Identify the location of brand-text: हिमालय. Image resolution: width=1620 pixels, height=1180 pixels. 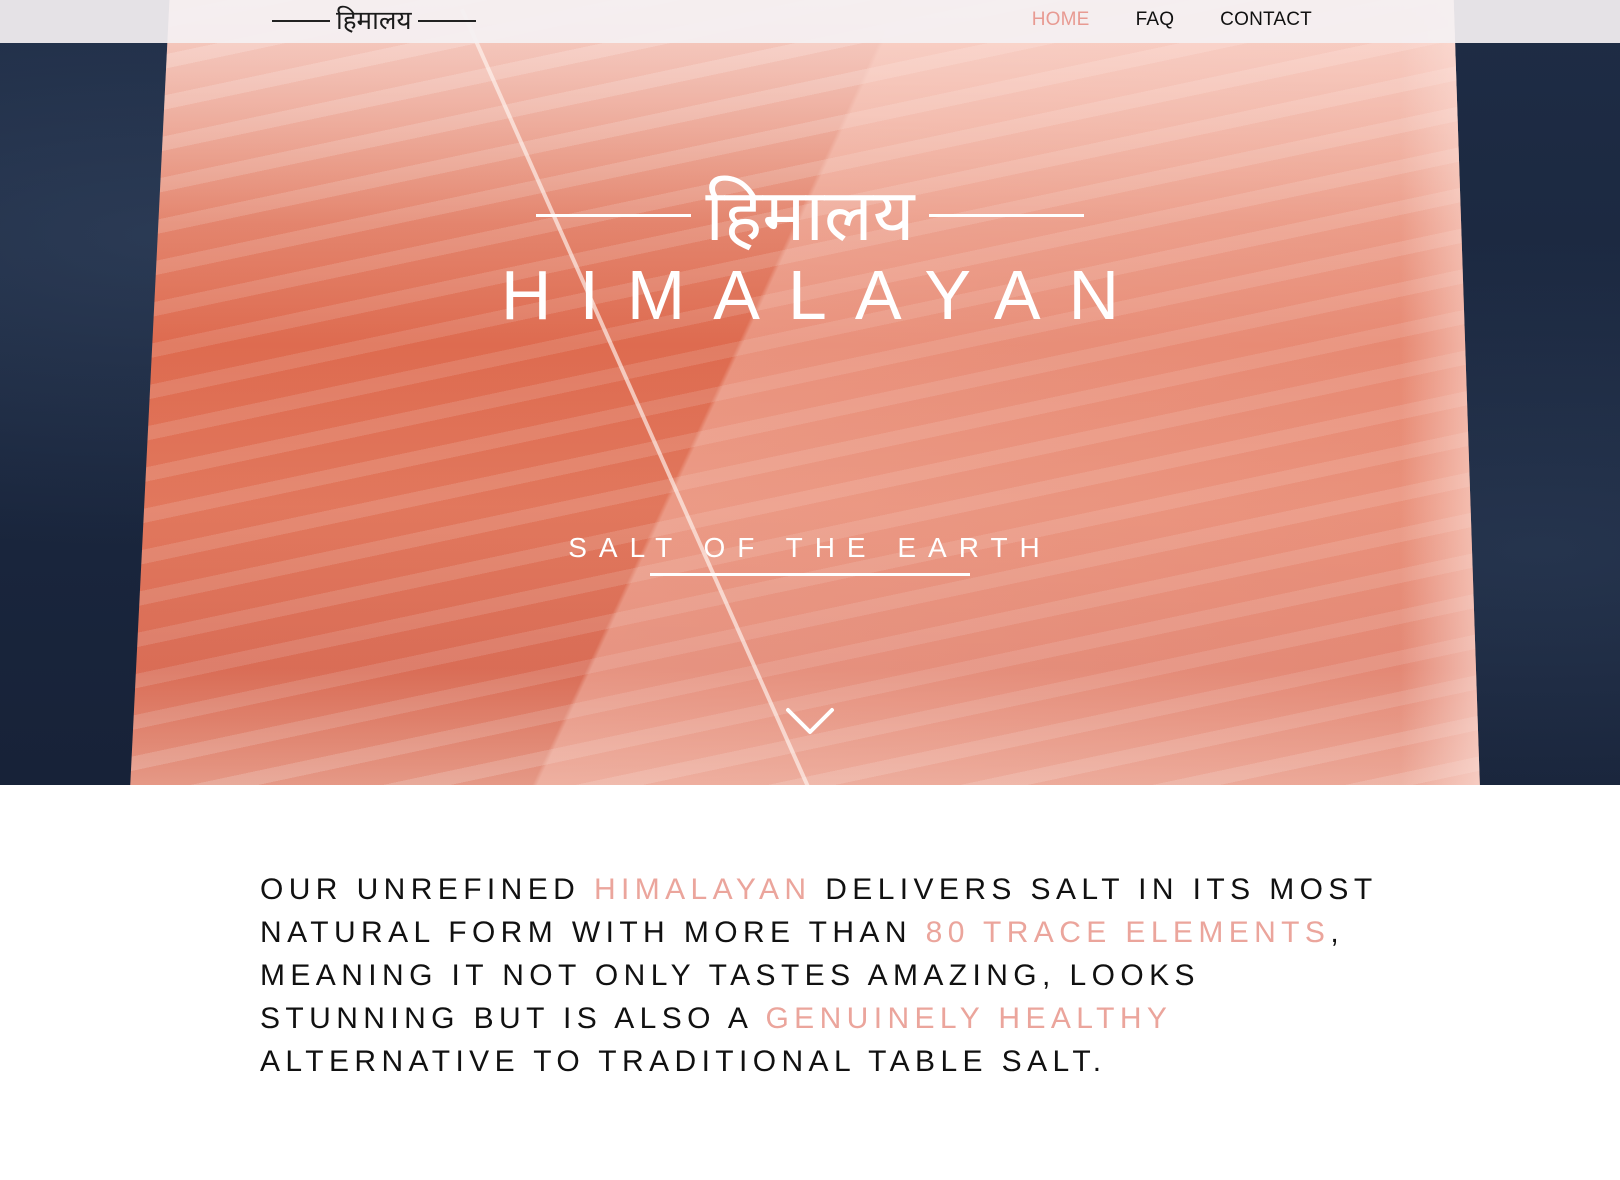
(374, 21).